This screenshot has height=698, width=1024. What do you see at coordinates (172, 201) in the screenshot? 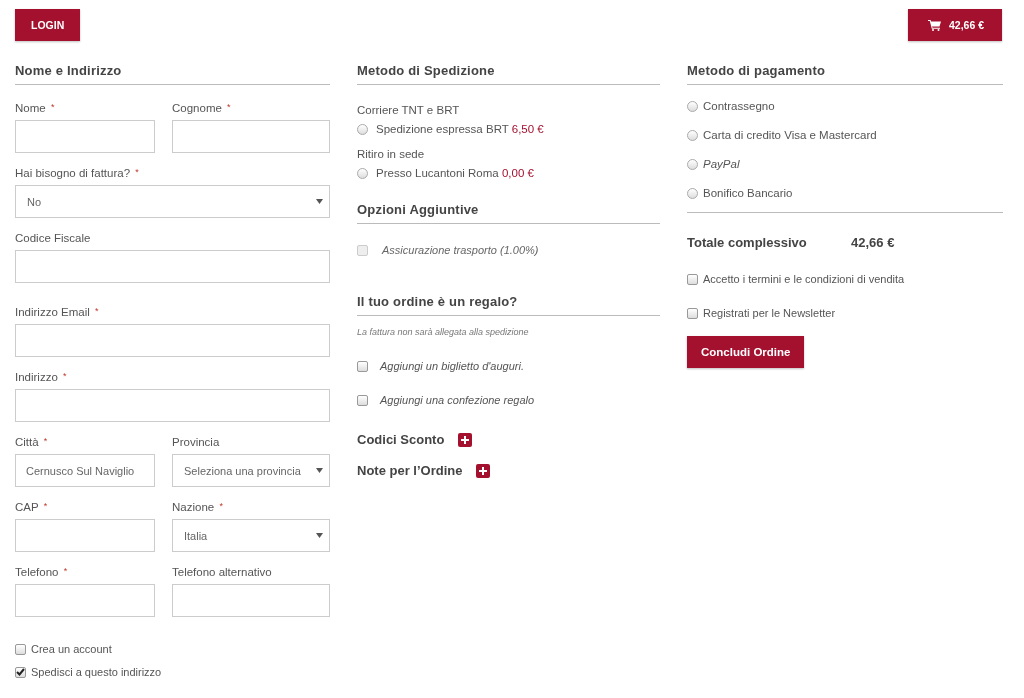
I see `select-field: No` at bounding box center [172, 201].